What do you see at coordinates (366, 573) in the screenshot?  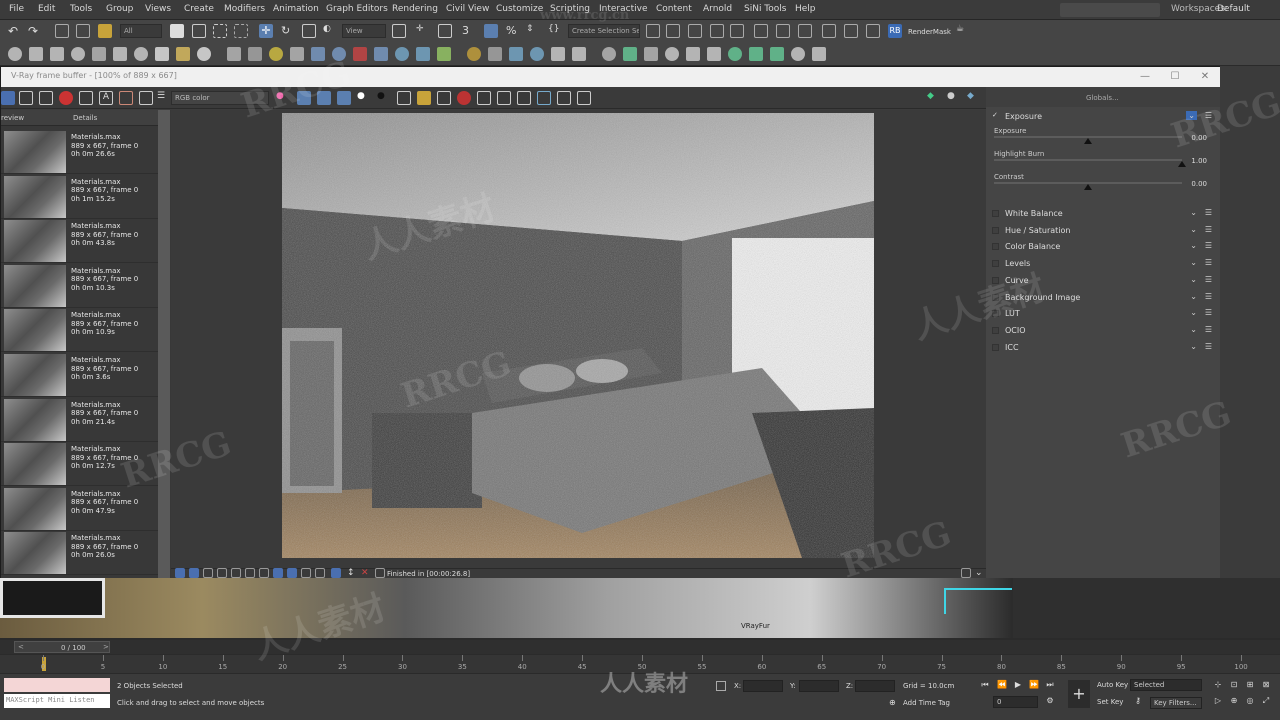 I see `status-tool-icon: ✕` at bounding box center [366, 573].